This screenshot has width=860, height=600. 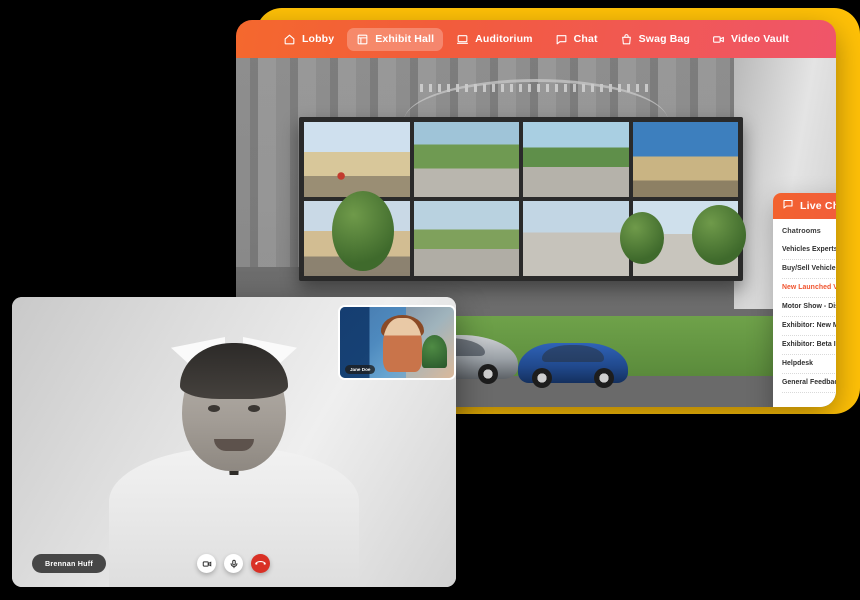 I want to click on nav-item-video-vault: Video Vault, so click(x=750, y=39).